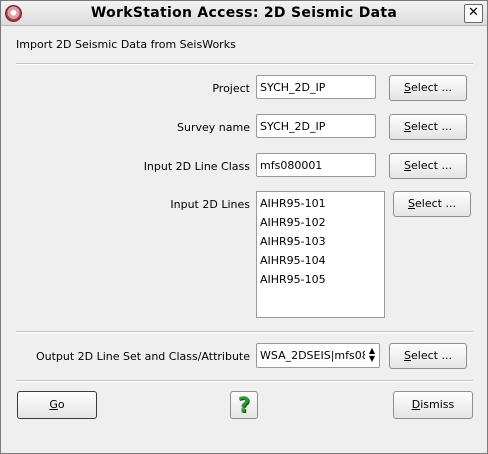 The image size is (488, 454). What do you see at coordinates (213, 127) in the screenshot?
I see `survey-label: Survey name` at bounding box center [213, 127].